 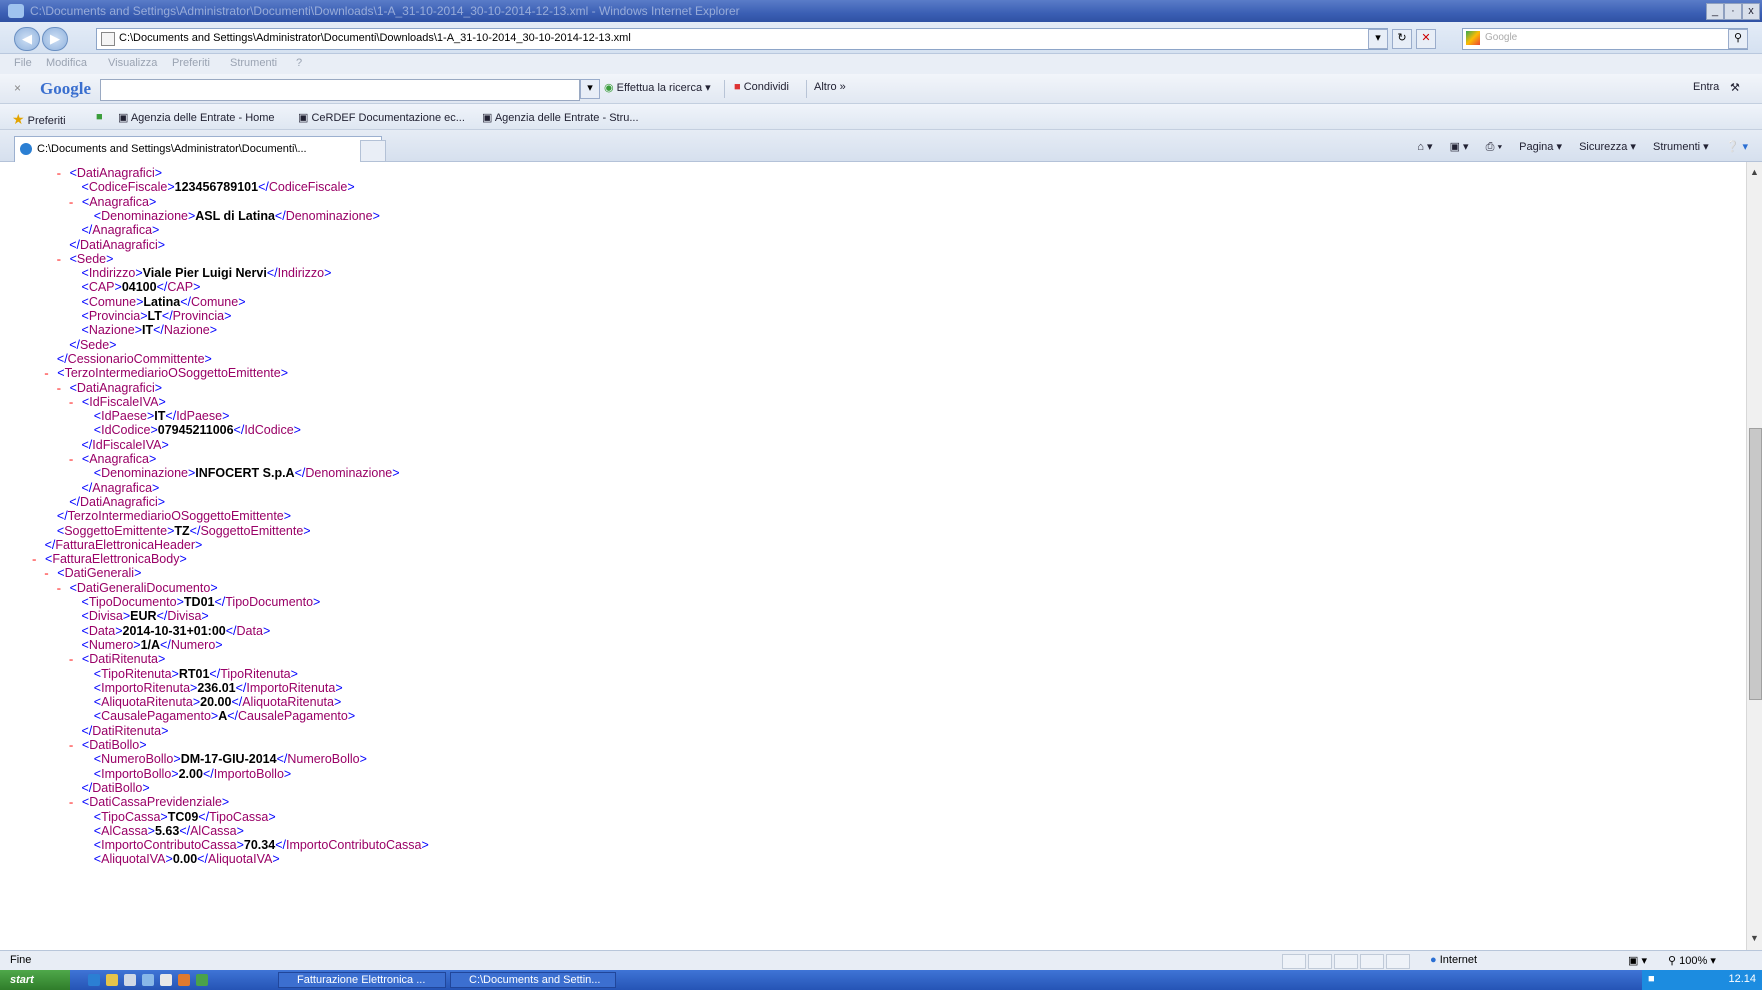 What do you see at coordinates (107, 745) in the screenshot?
I see `xml-line: - <DatiBollo>` at bounding box center [107, 745].